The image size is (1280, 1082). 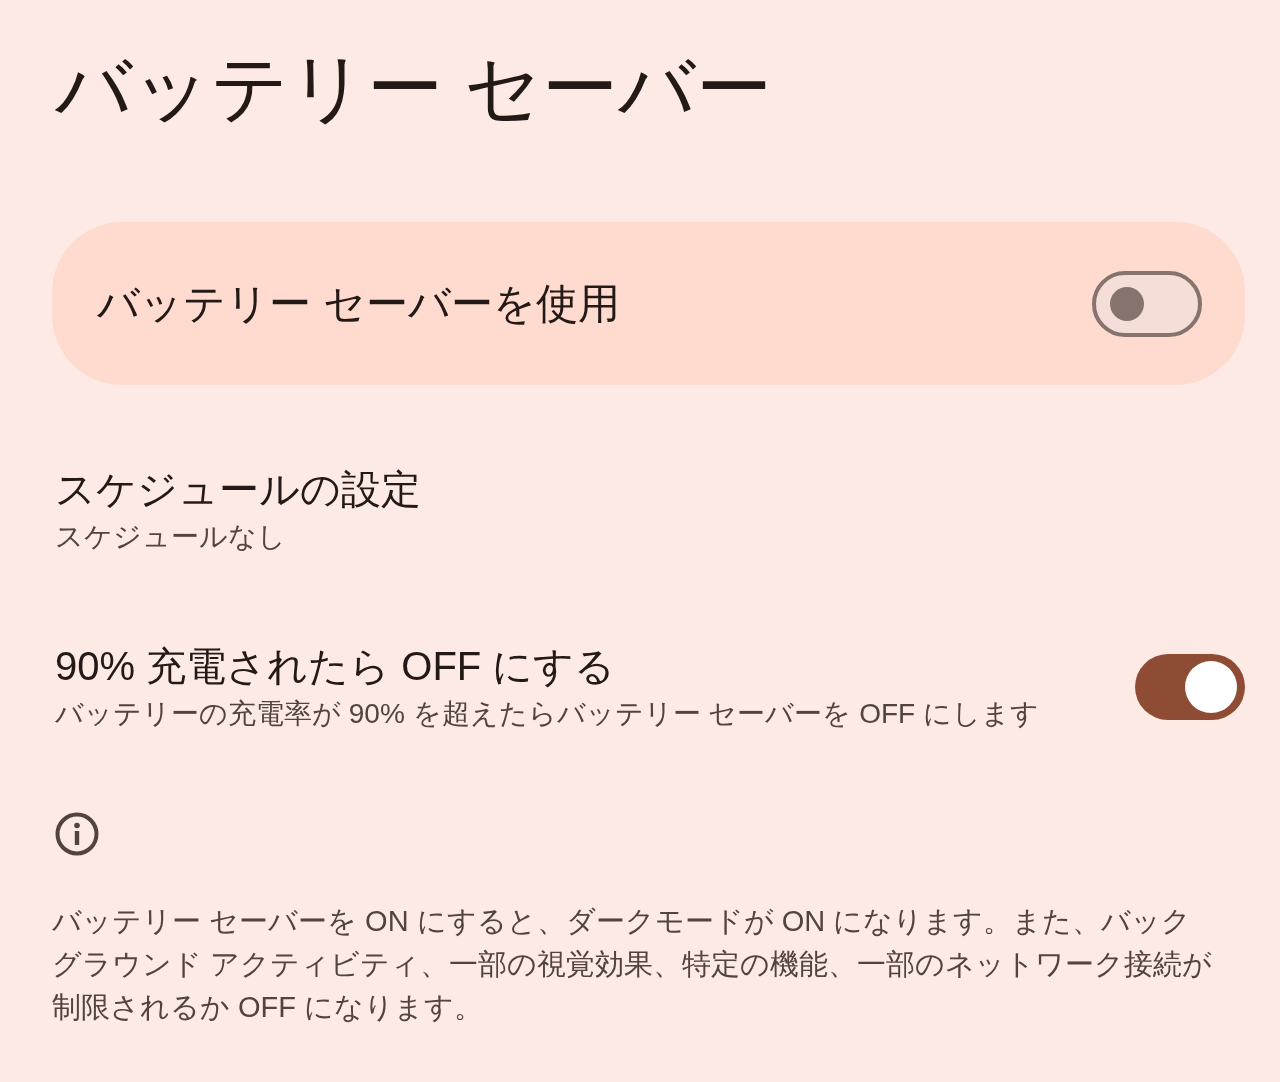 I want to click on setting-summary: バッテリーの充電率が 90% を超えたらバッテリー セーバーを OFF にします, so click(x=547, y=714).